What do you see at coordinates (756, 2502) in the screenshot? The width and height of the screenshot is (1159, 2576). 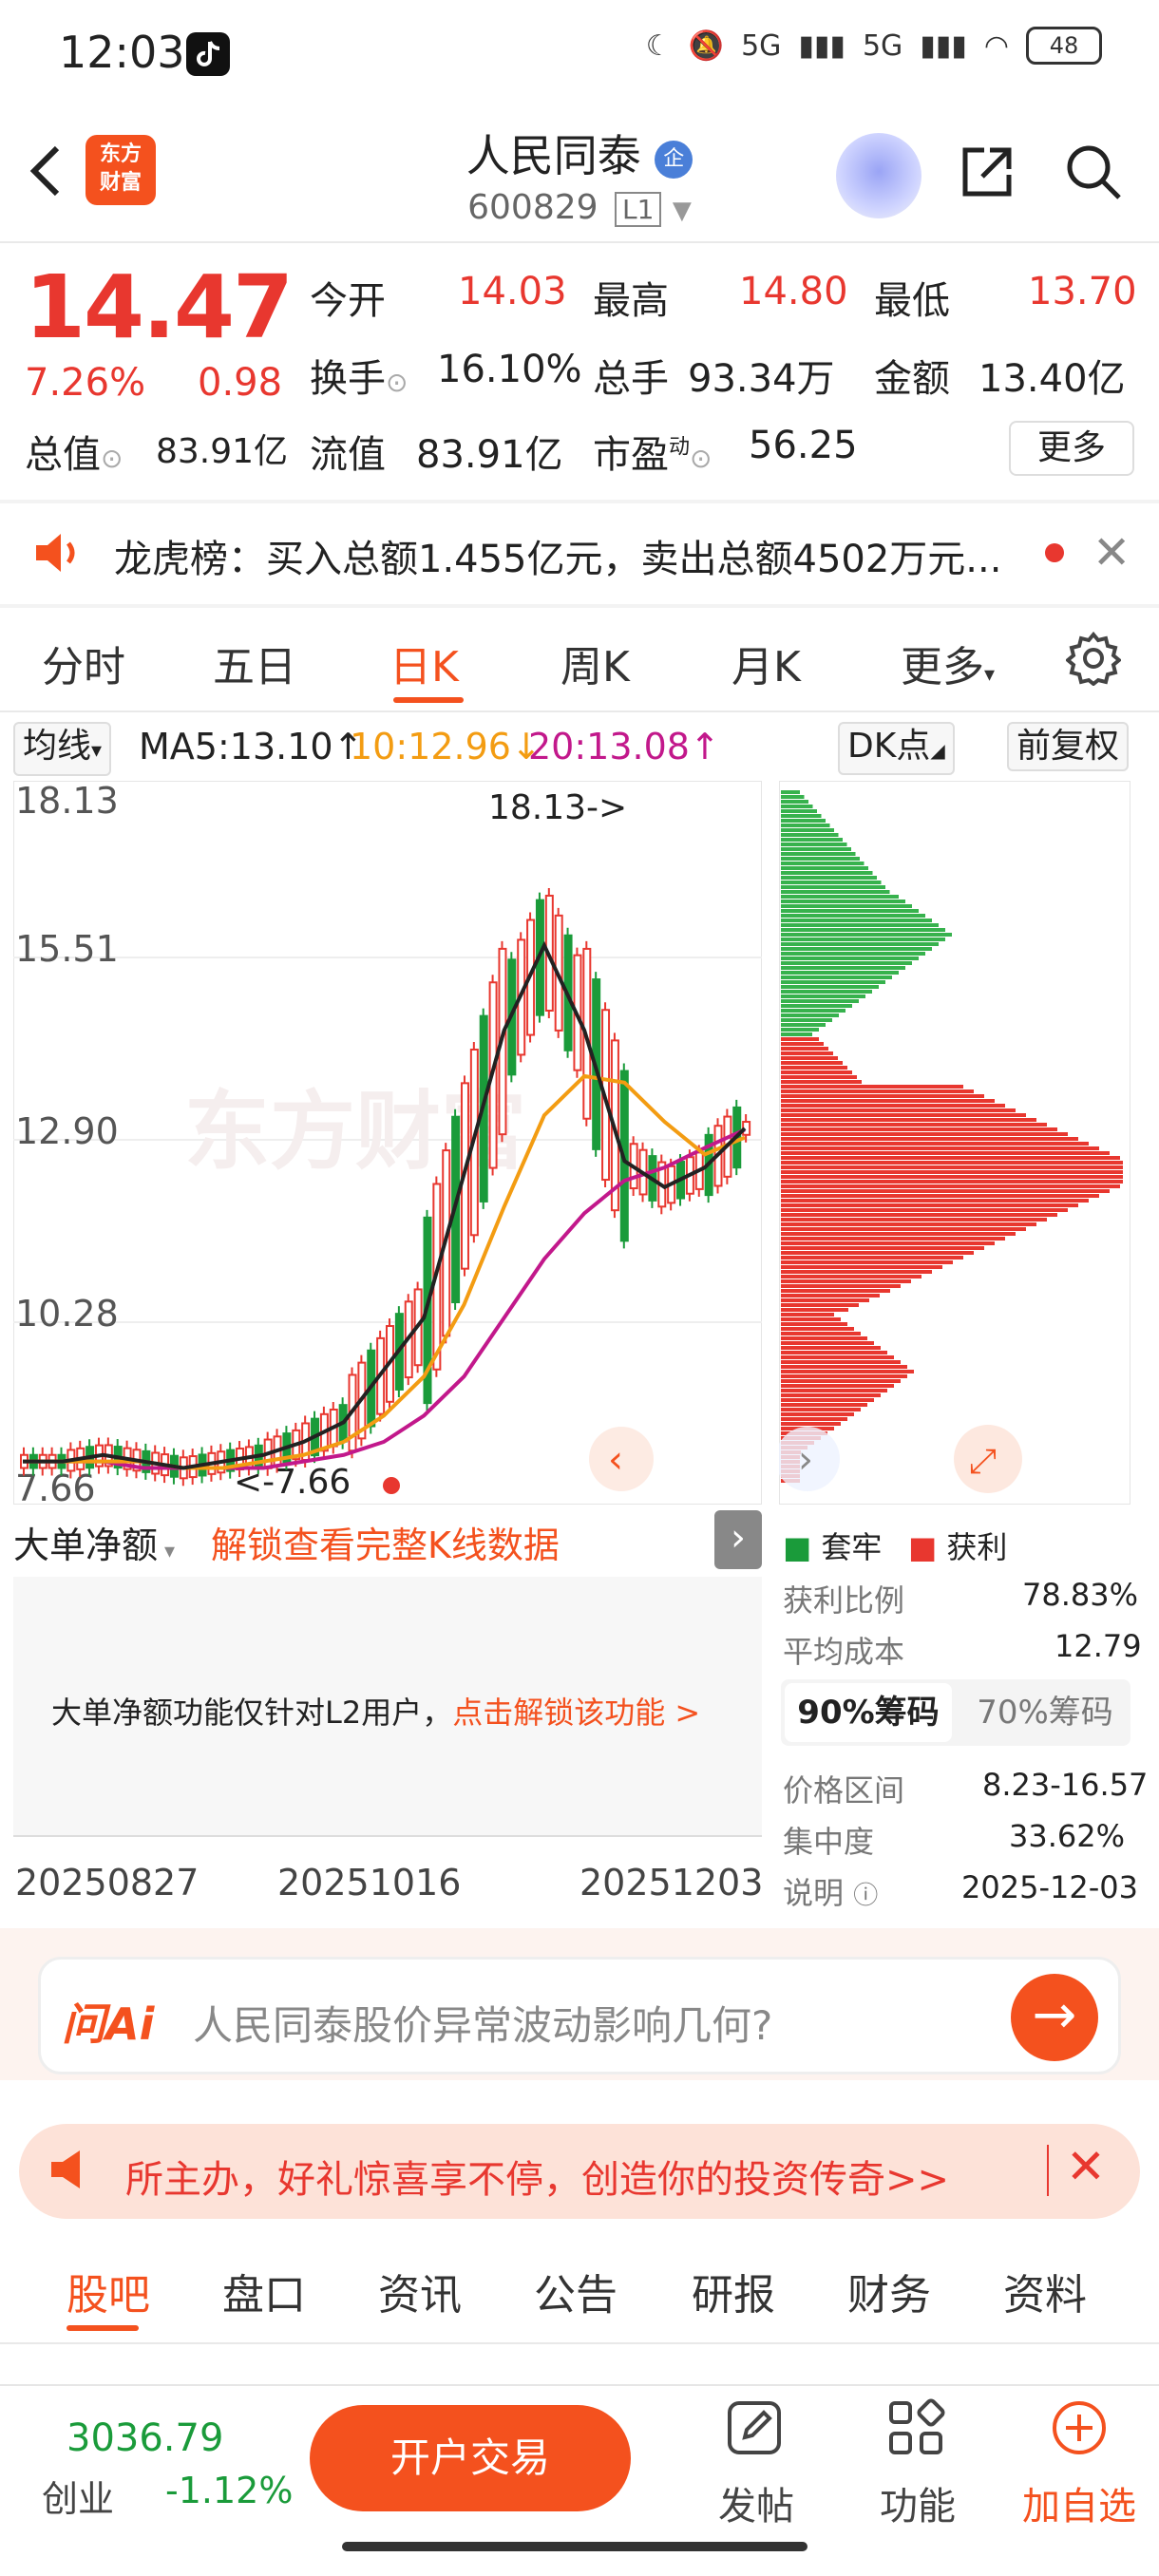 I see `post-label: 发帖` at bounding box center [756, 2502].